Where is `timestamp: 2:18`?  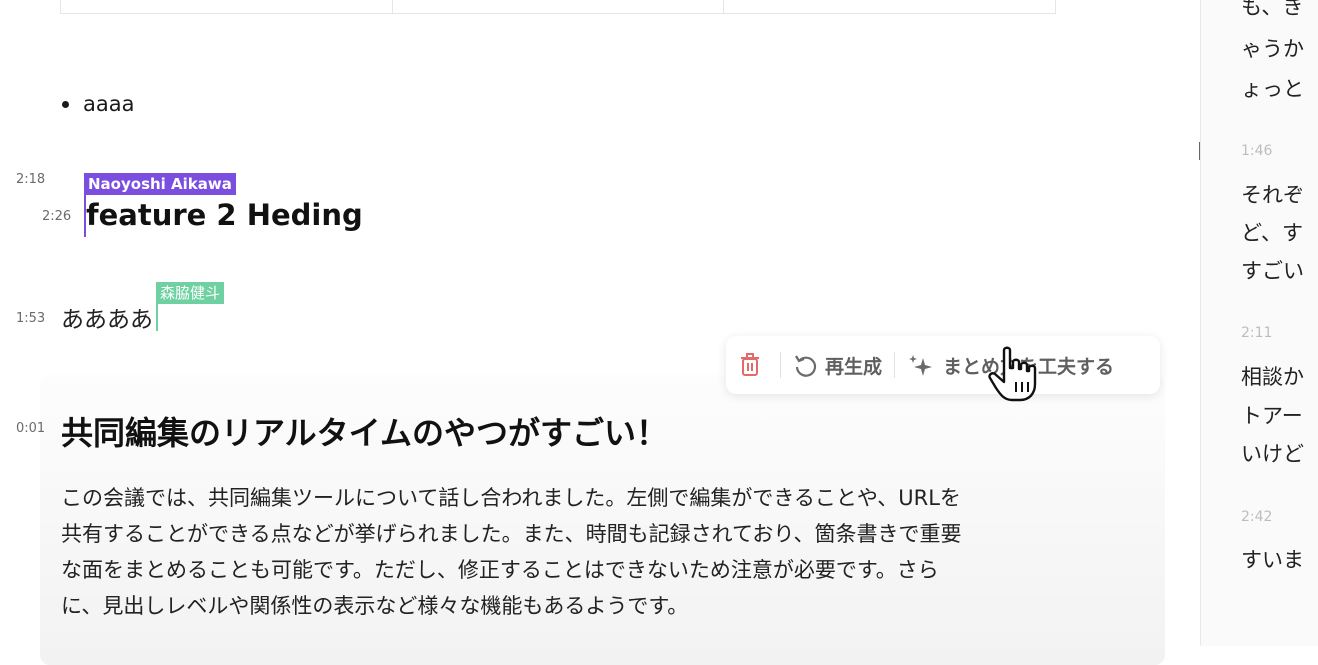 timestamp: 2:18 is located at coordinates (31, 179).